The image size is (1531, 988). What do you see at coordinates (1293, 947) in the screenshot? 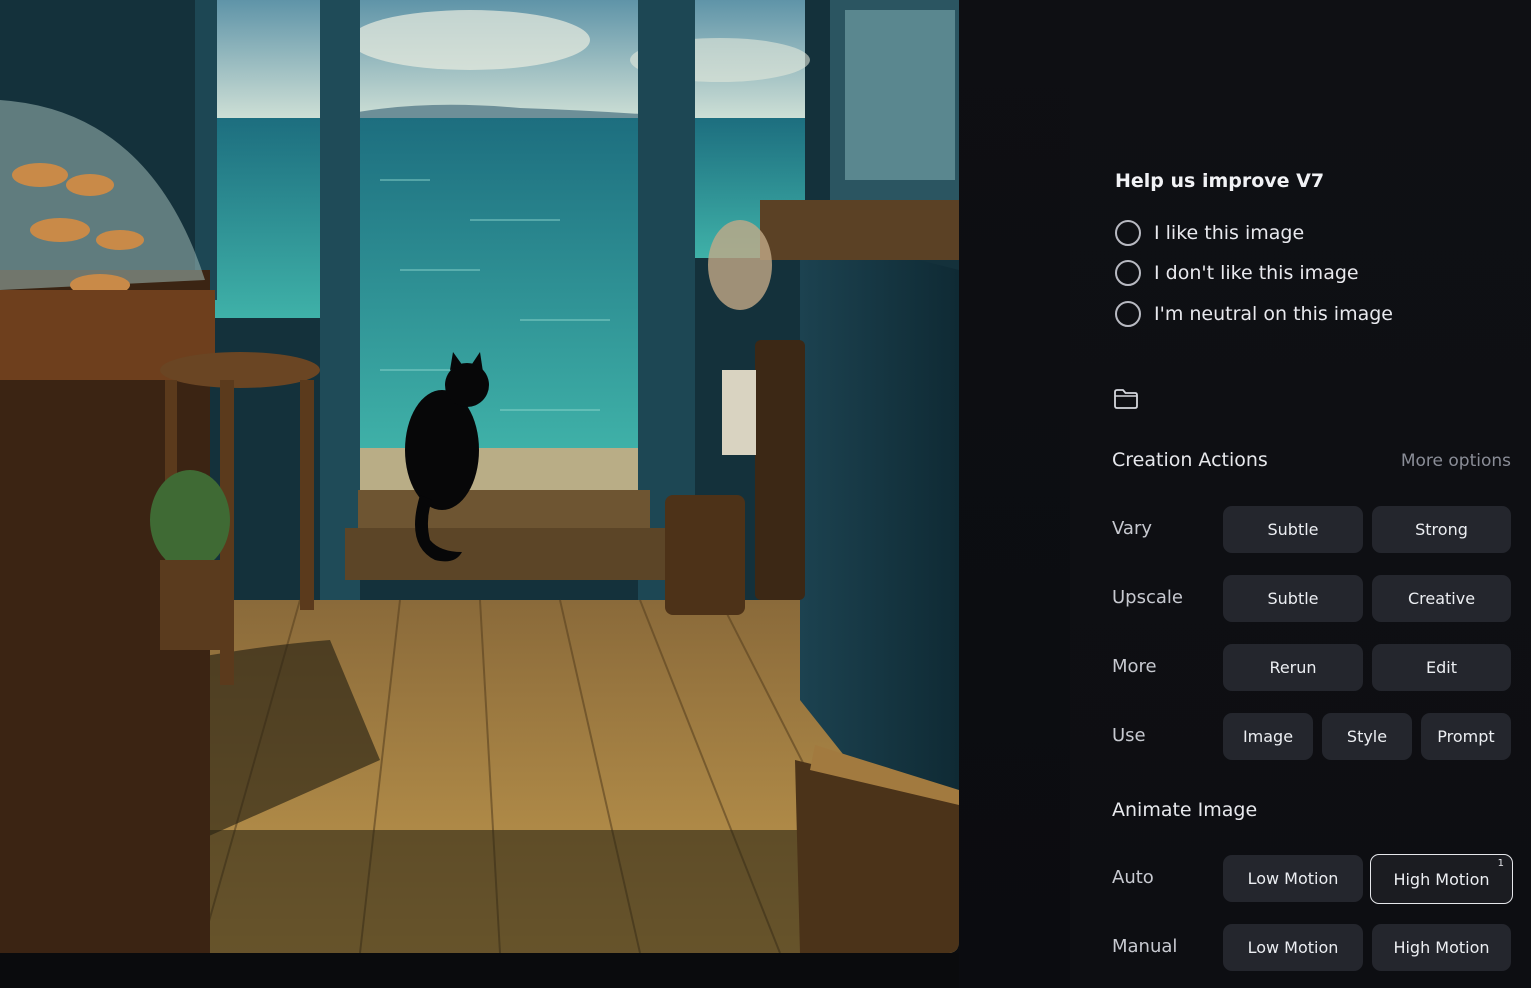
I see `manual-low-motion-button: Low Motion` at bounding box center [1293, 947].